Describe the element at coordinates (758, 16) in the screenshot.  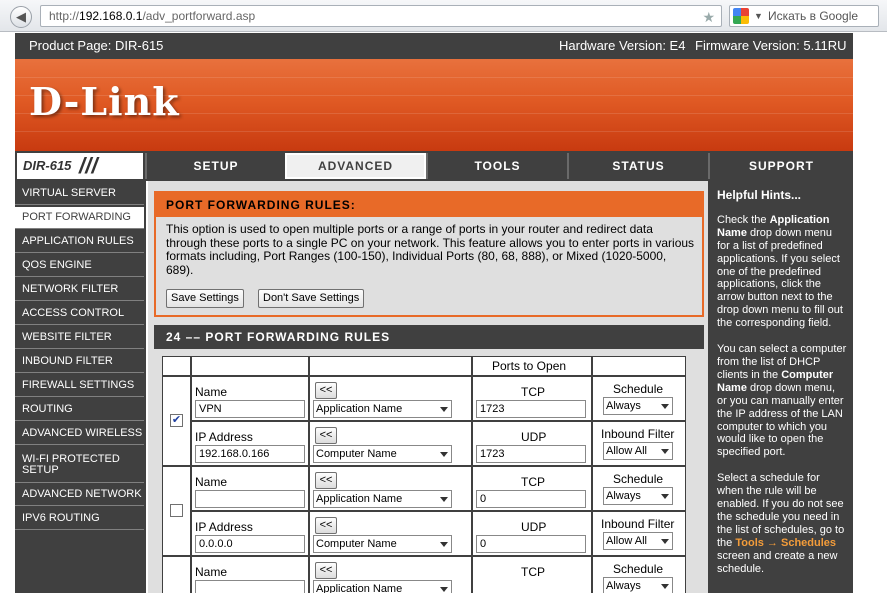
I see `chevron-down-icon: ▼` at that location.